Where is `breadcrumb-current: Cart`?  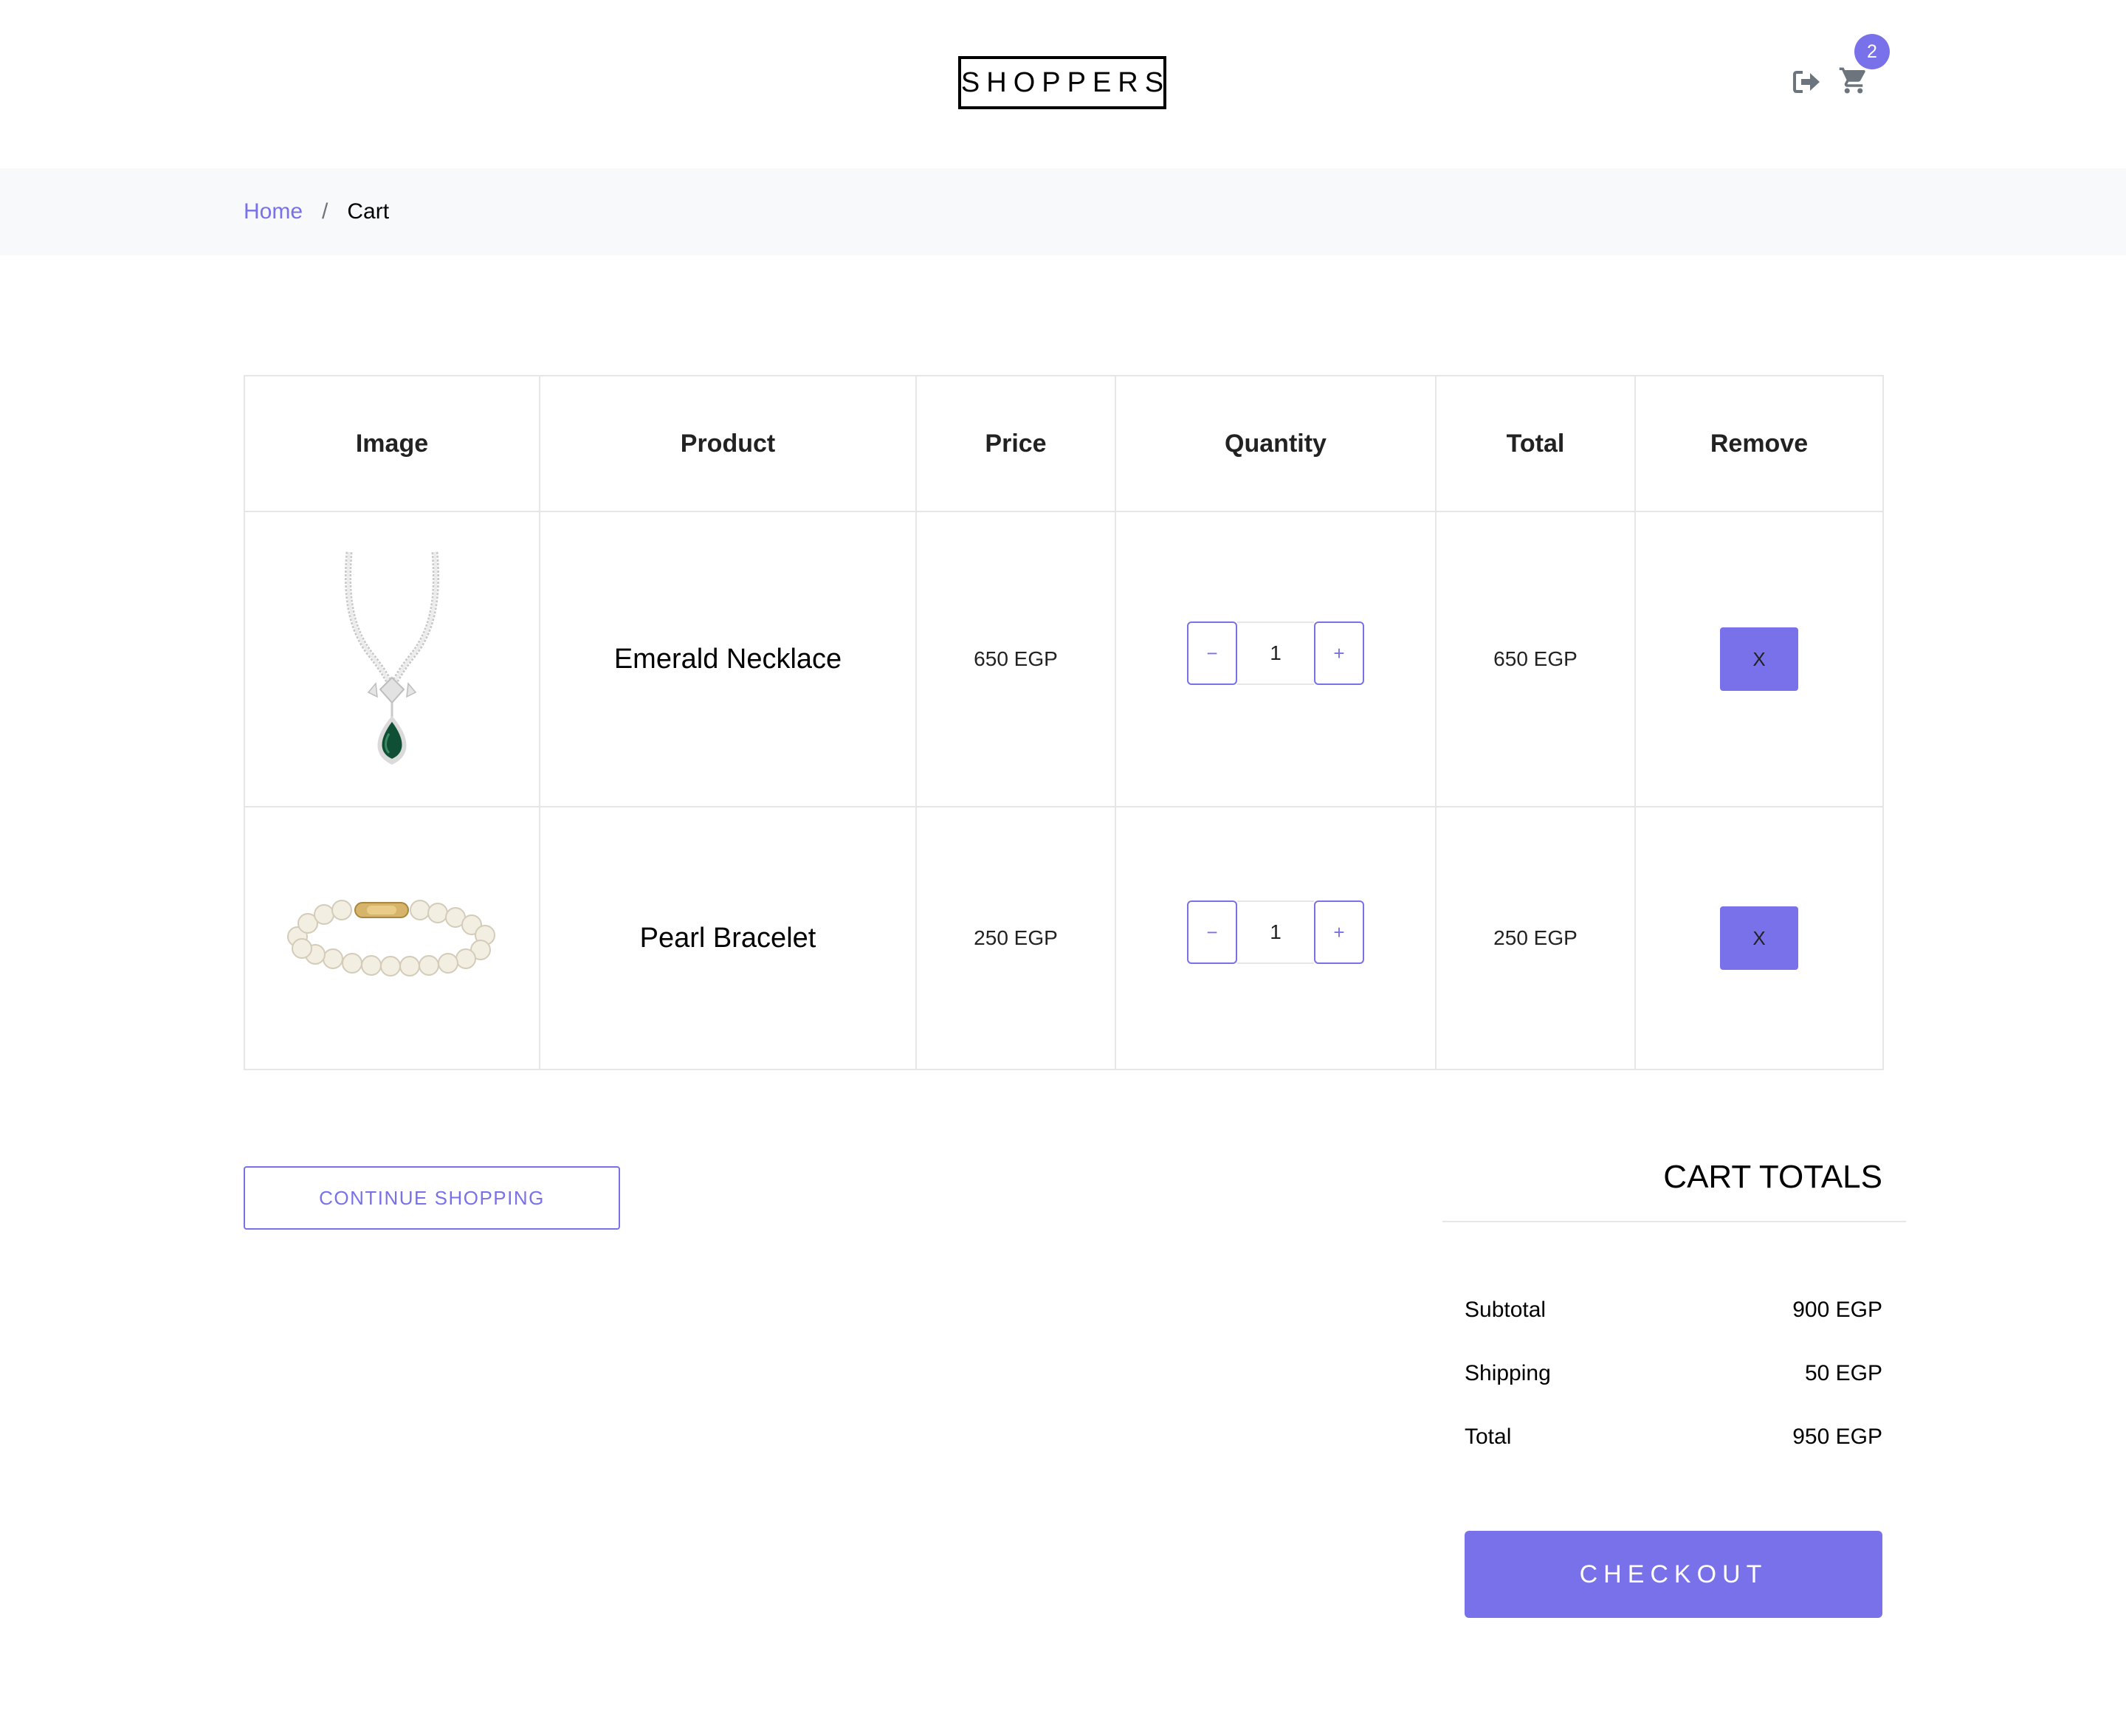
breadcrumb-current: Cart is located at coordinates (369, 211).